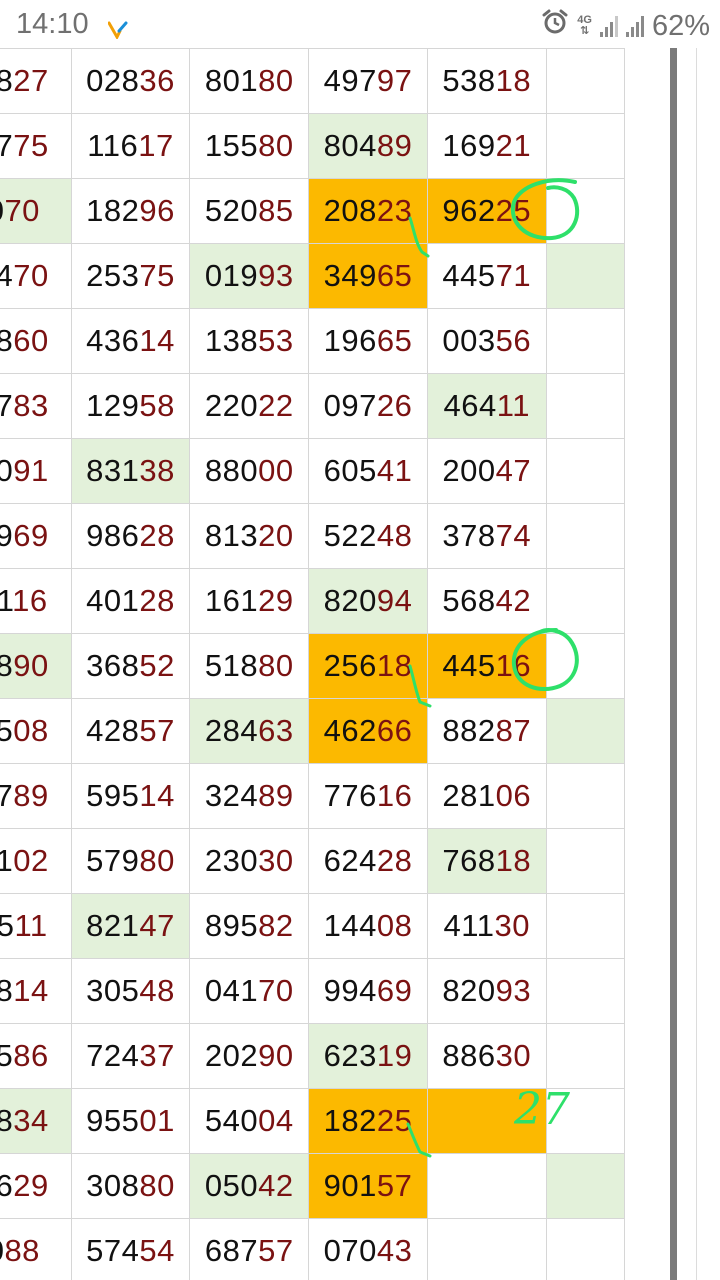 The image size is (720, 1280). Describe the element at coordinates (350, 665) in the screenshot. I see `number-head: 256` at that location.